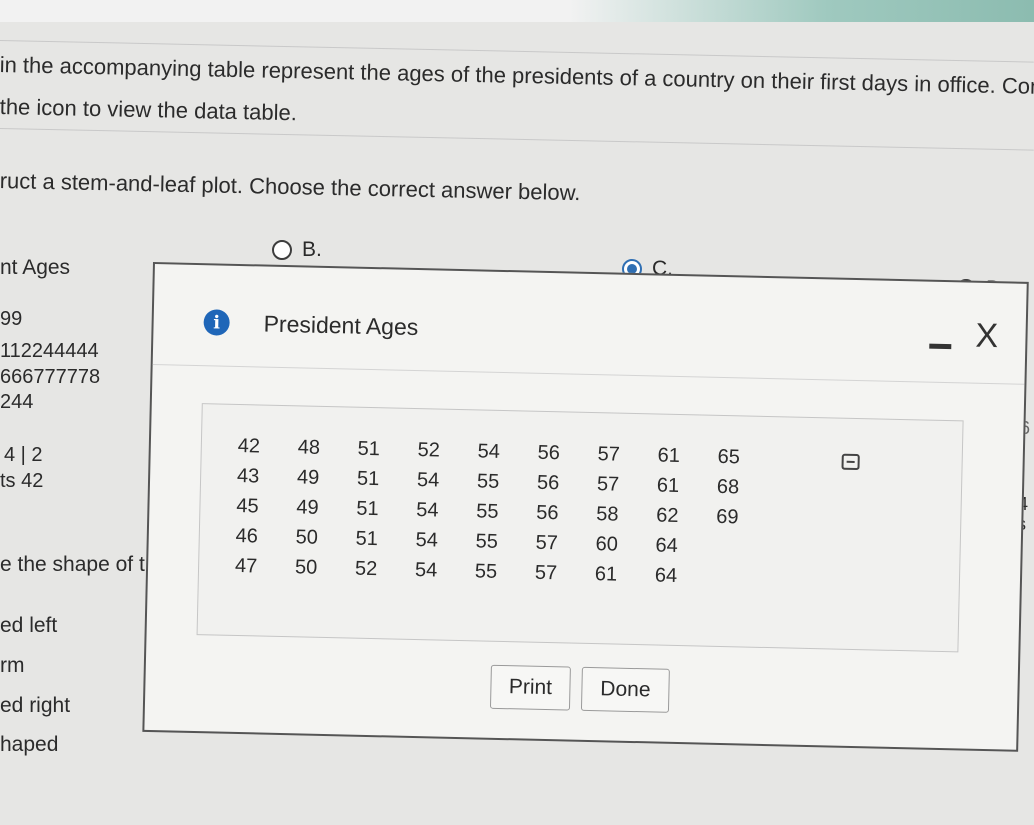 The image size is (1034, 825). Describe the element at coordinates (728, 487) in the screenshot. I see `table-cell: 68` at that location.